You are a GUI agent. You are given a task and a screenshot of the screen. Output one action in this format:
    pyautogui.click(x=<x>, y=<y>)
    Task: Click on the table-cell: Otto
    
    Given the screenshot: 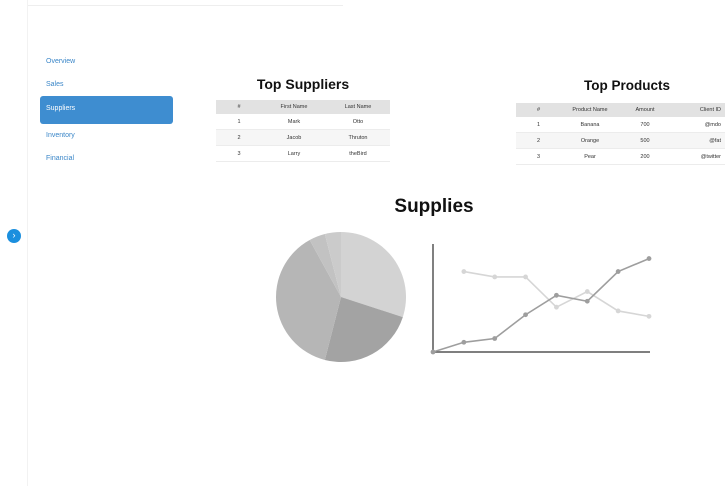 What is the action you would take?
    pyautogui.click(x=358, y=122)
    